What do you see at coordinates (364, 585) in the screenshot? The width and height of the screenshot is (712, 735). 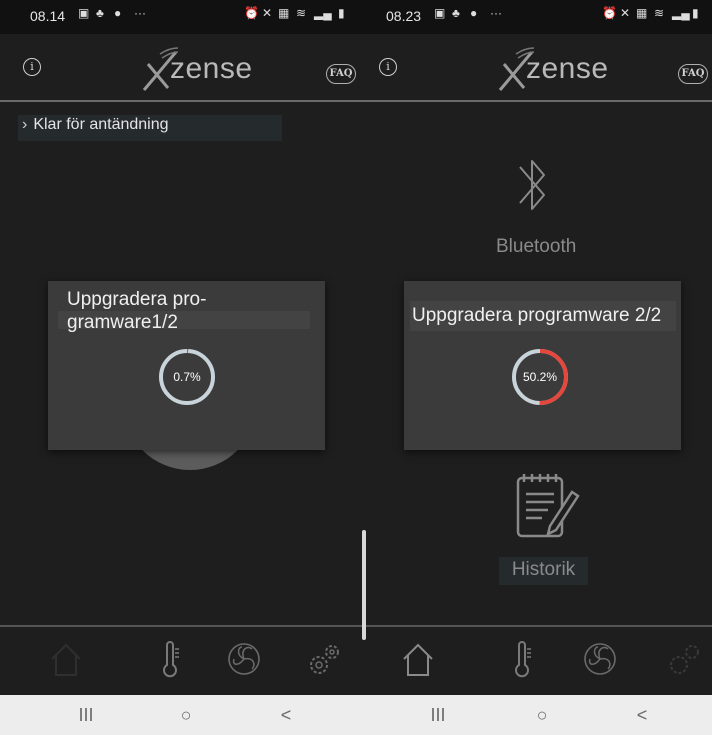 I see `scroll-indicator` at bounding box center [364, 585].